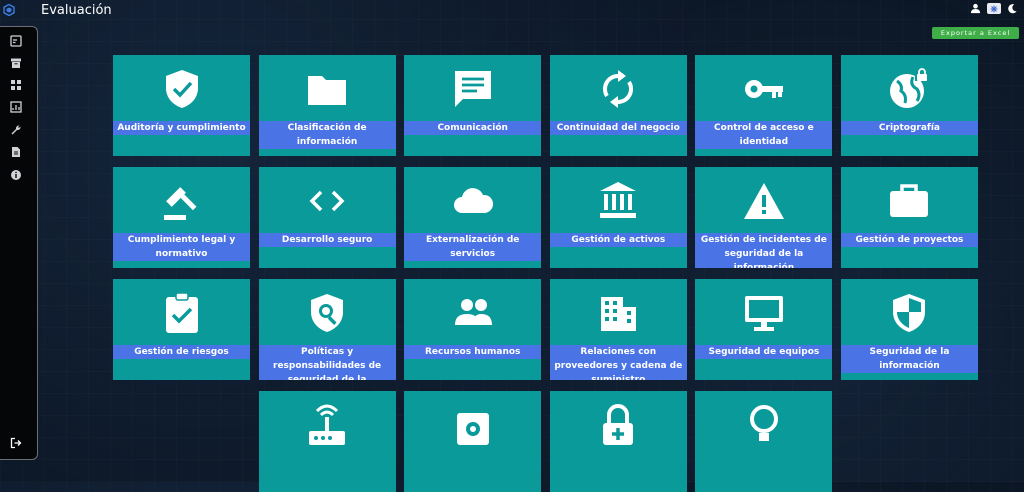  I want to click on tile-desarrollo: Desarrollo seguro, so click(327, 217).